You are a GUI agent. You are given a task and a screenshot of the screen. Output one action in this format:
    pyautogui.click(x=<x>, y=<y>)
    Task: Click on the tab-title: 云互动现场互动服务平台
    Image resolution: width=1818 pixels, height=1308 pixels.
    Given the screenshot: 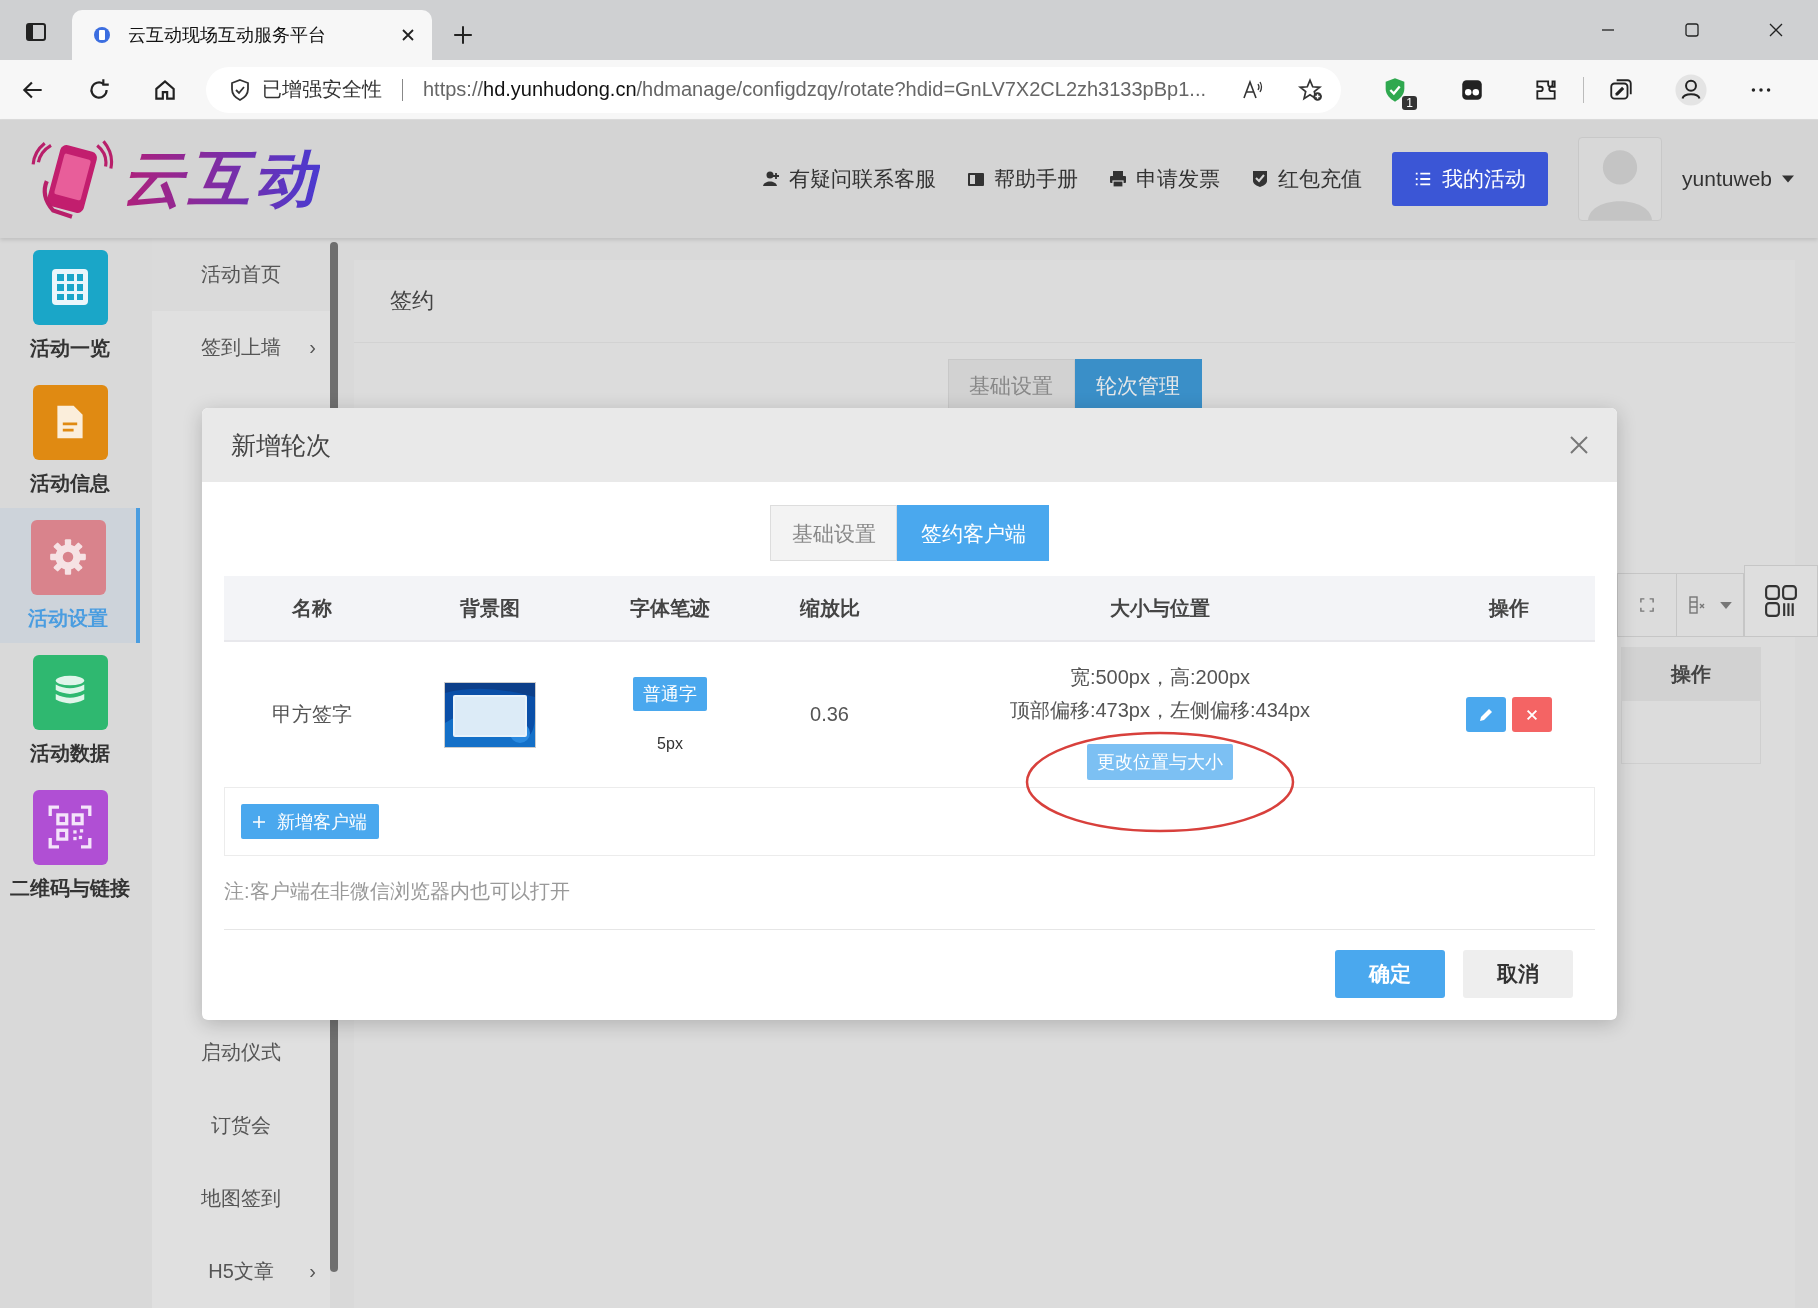 What is the action you would take?
    pyautogui.click(x=227, y=35)
    